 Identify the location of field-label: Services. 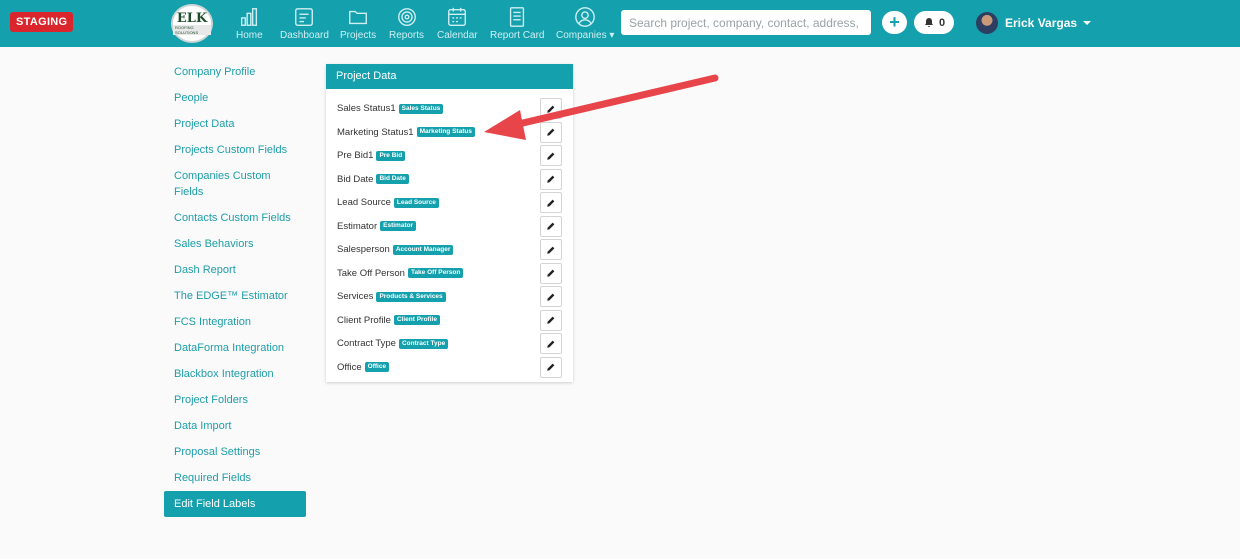
(355, 297).